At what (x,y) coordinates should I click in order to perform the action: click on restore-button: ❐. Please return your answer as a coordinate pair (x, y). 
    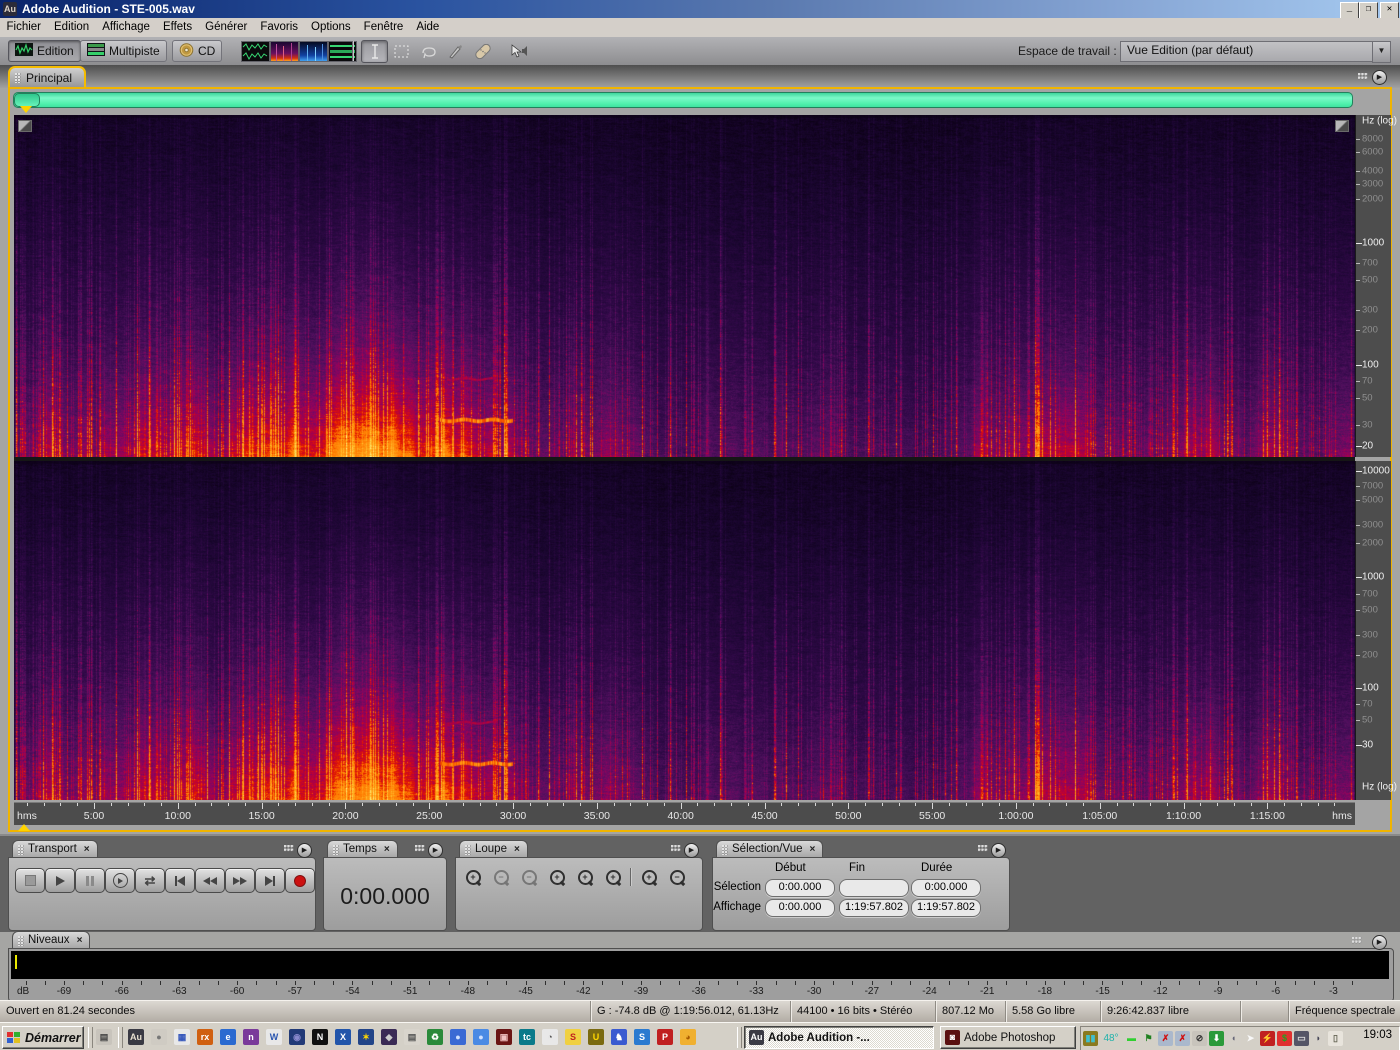
    Looking at the image, I should click on (1368, 10).